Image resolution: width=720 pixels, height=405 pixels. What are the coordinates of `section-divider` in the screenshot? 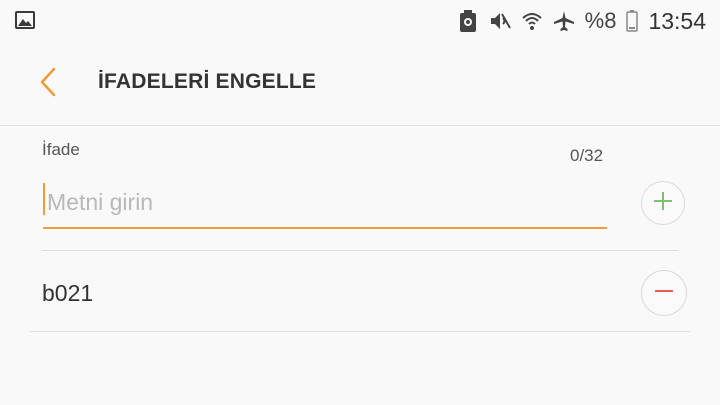 It's located at (360, 250).